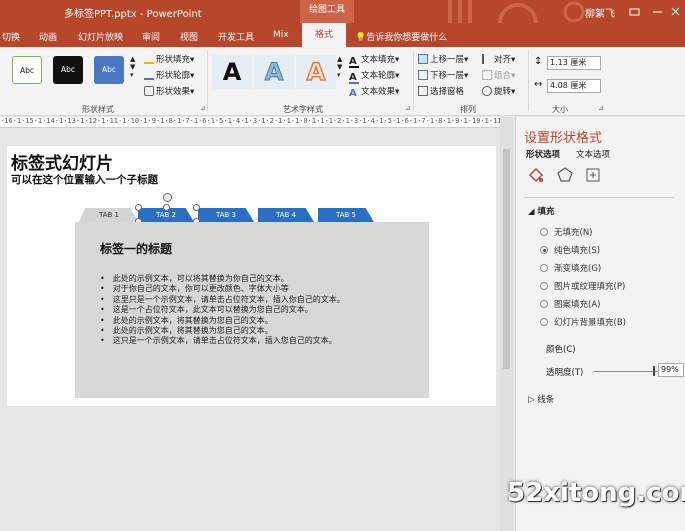 Image resolution: width=685 pixels, height=531 pixels. What do you see at coordinates (84, 179) in the screenshot?
I see `slide-subtitle: 可以在这个位置输入一个子标题` at bounding box center [84, 179].